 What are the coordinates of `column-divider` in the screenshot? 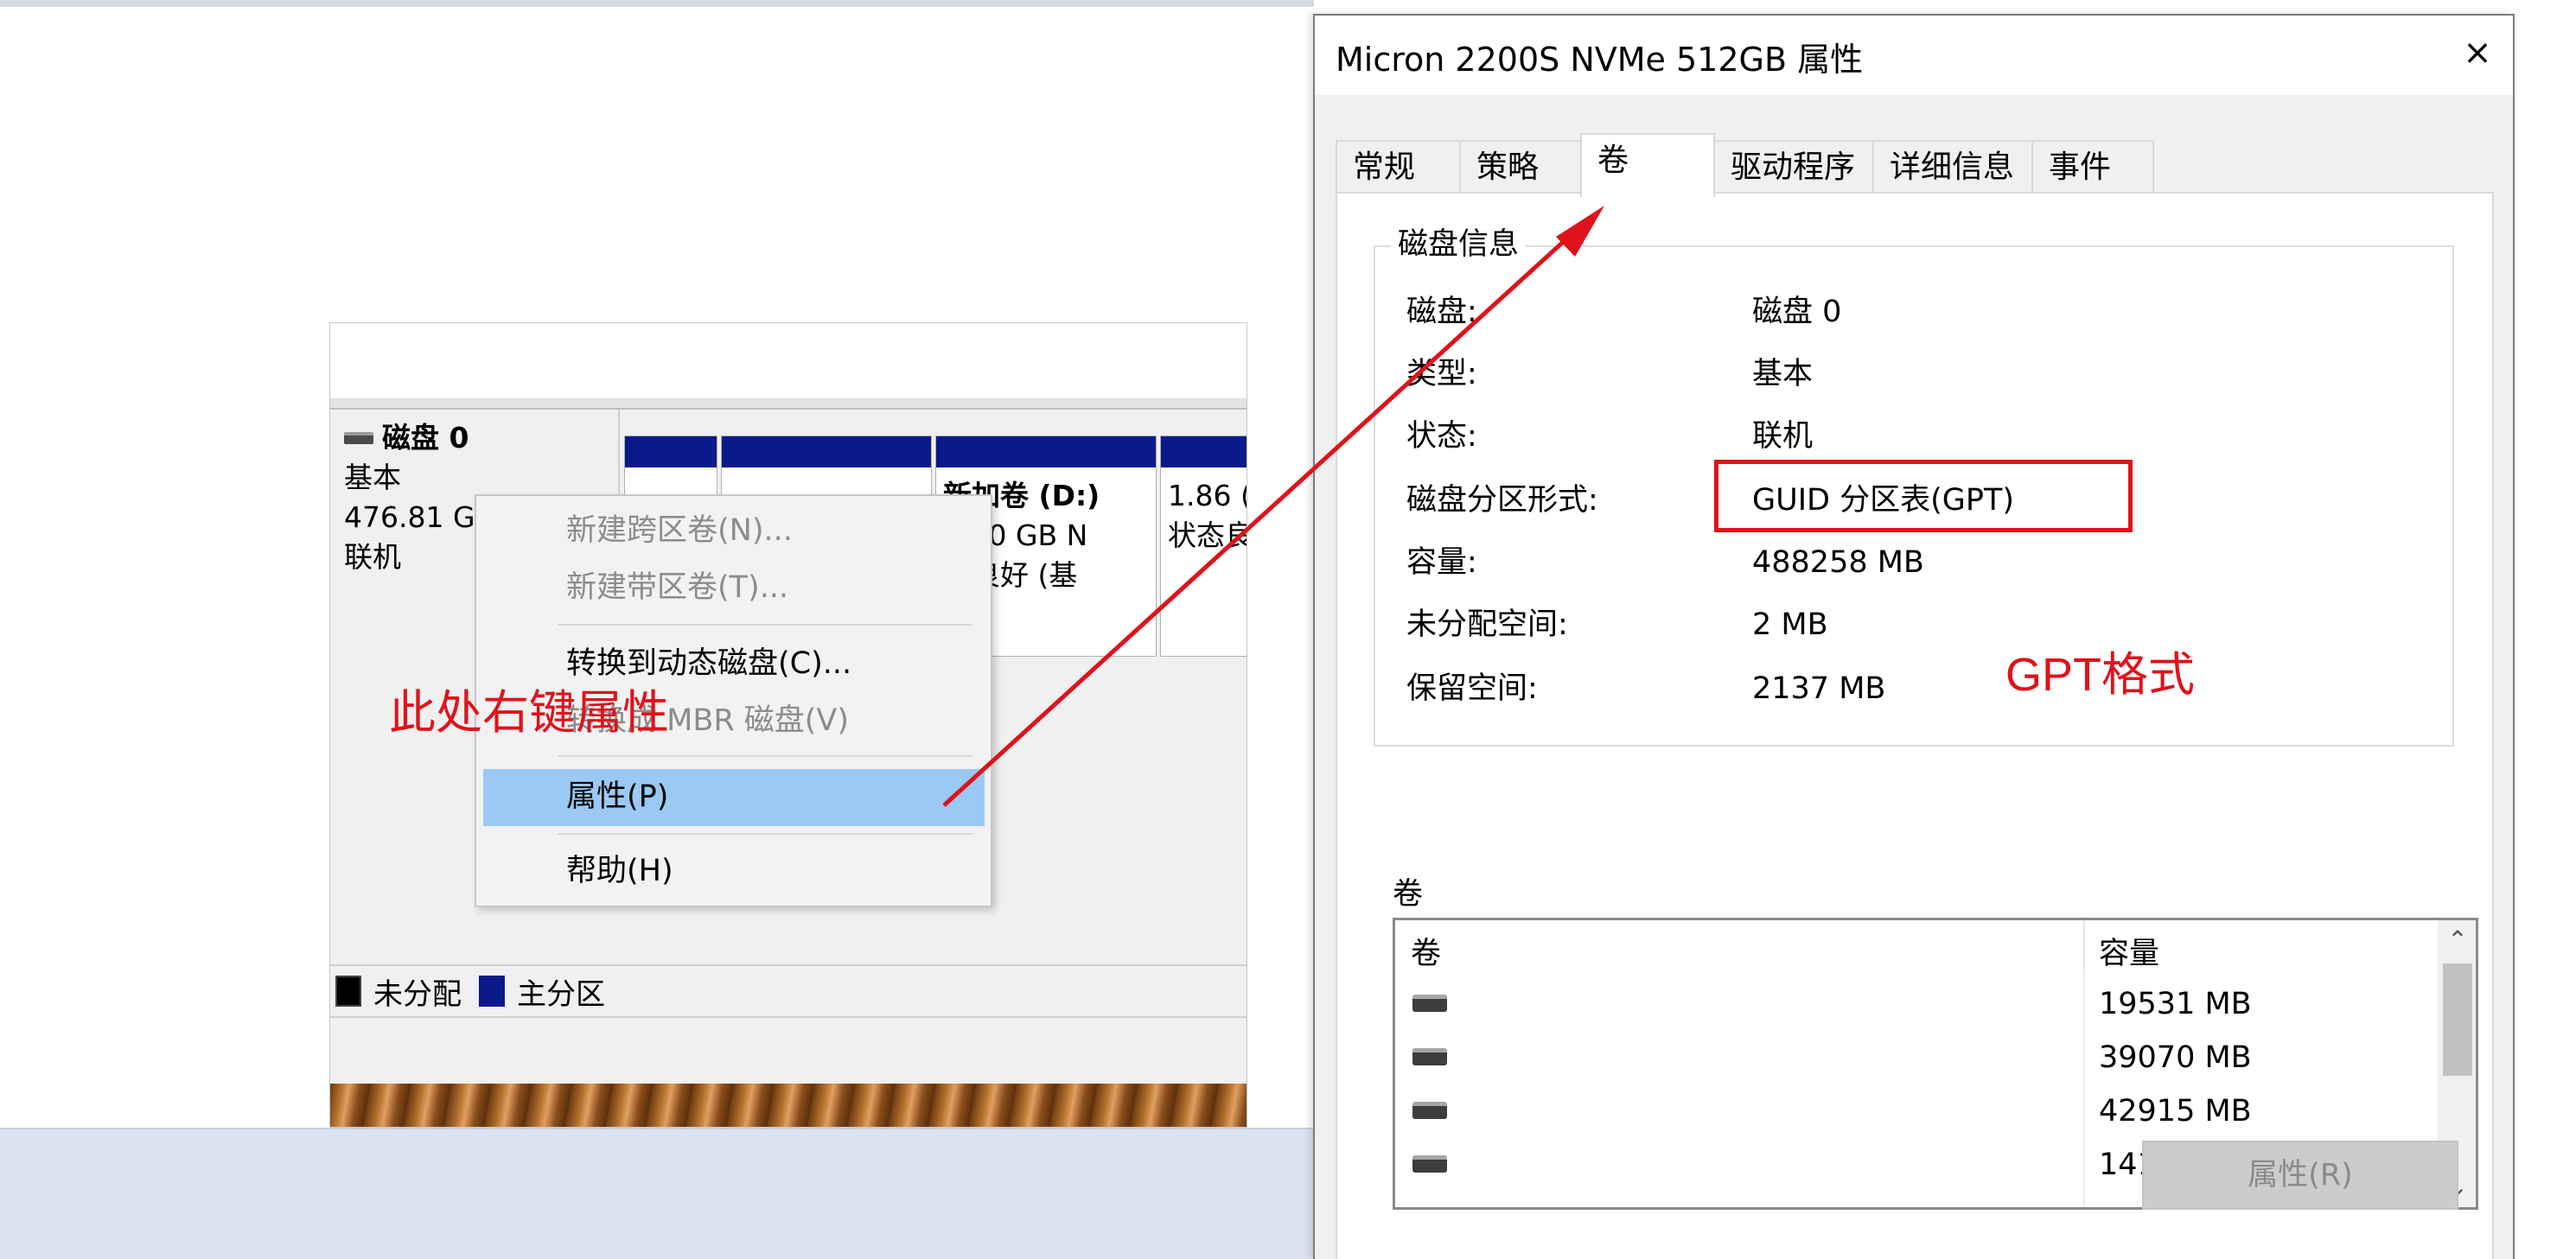 It's located at (2084, 946).